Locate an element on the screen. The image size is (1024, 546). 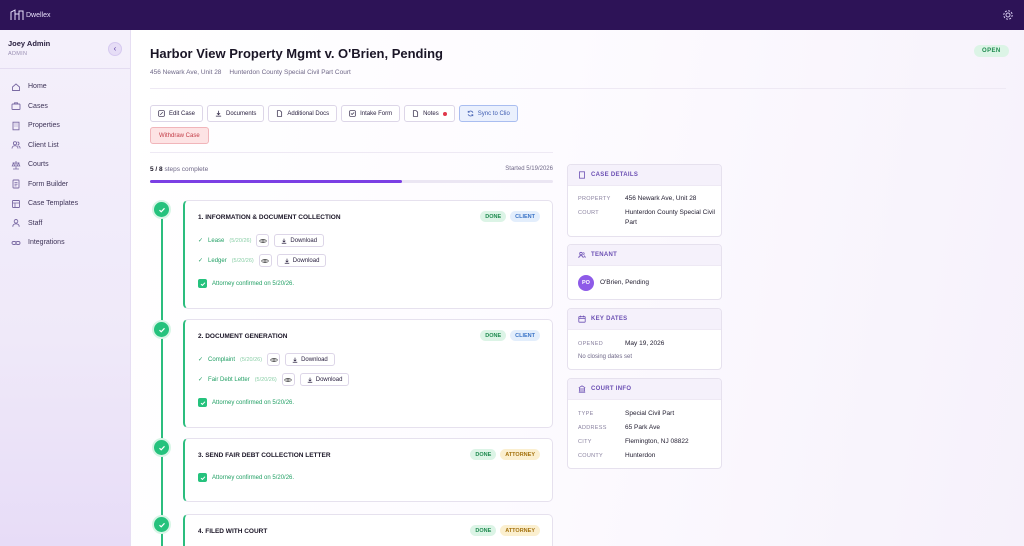
document-row: ✓ Complaint (5/20/26) Download is located at coordinates (266, 359).